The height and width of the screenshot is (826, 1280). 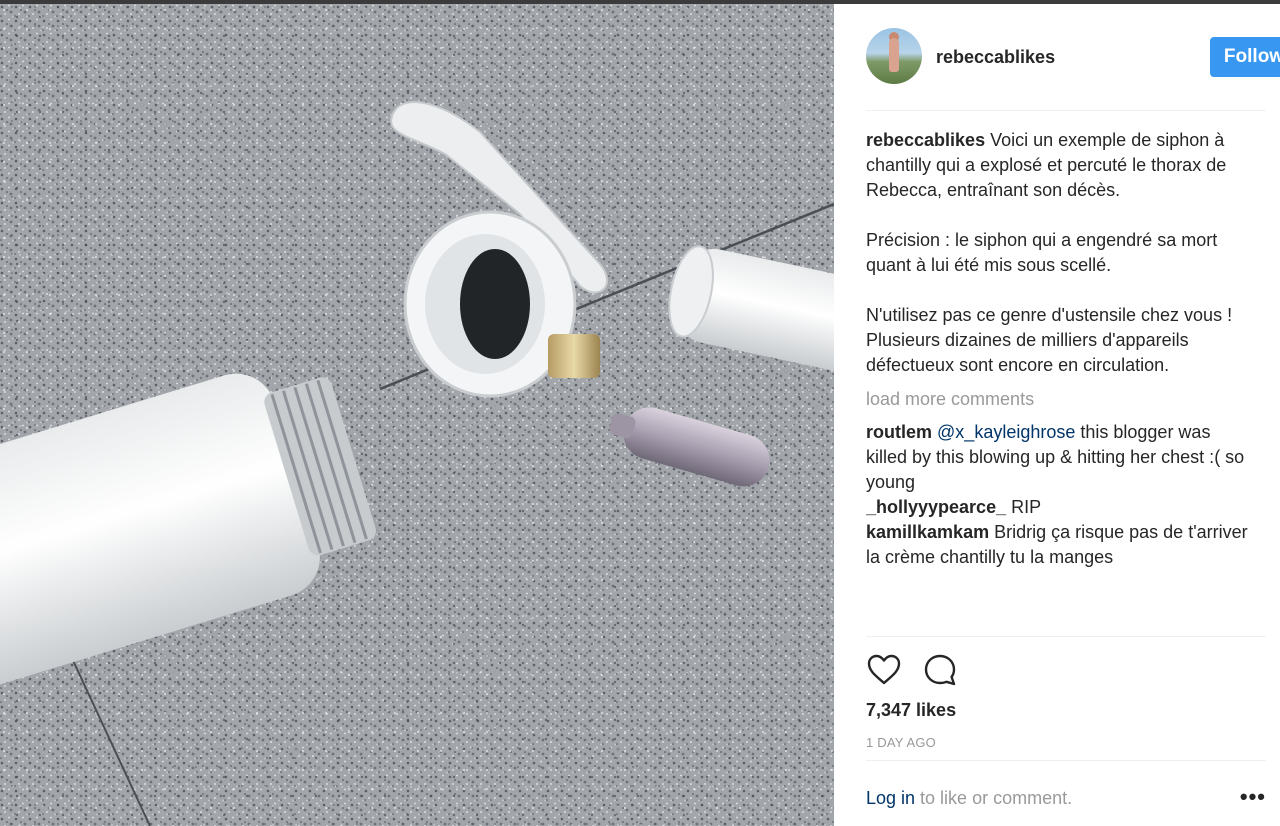 I want to click on footer-divider, so click(x=1066, y=760).